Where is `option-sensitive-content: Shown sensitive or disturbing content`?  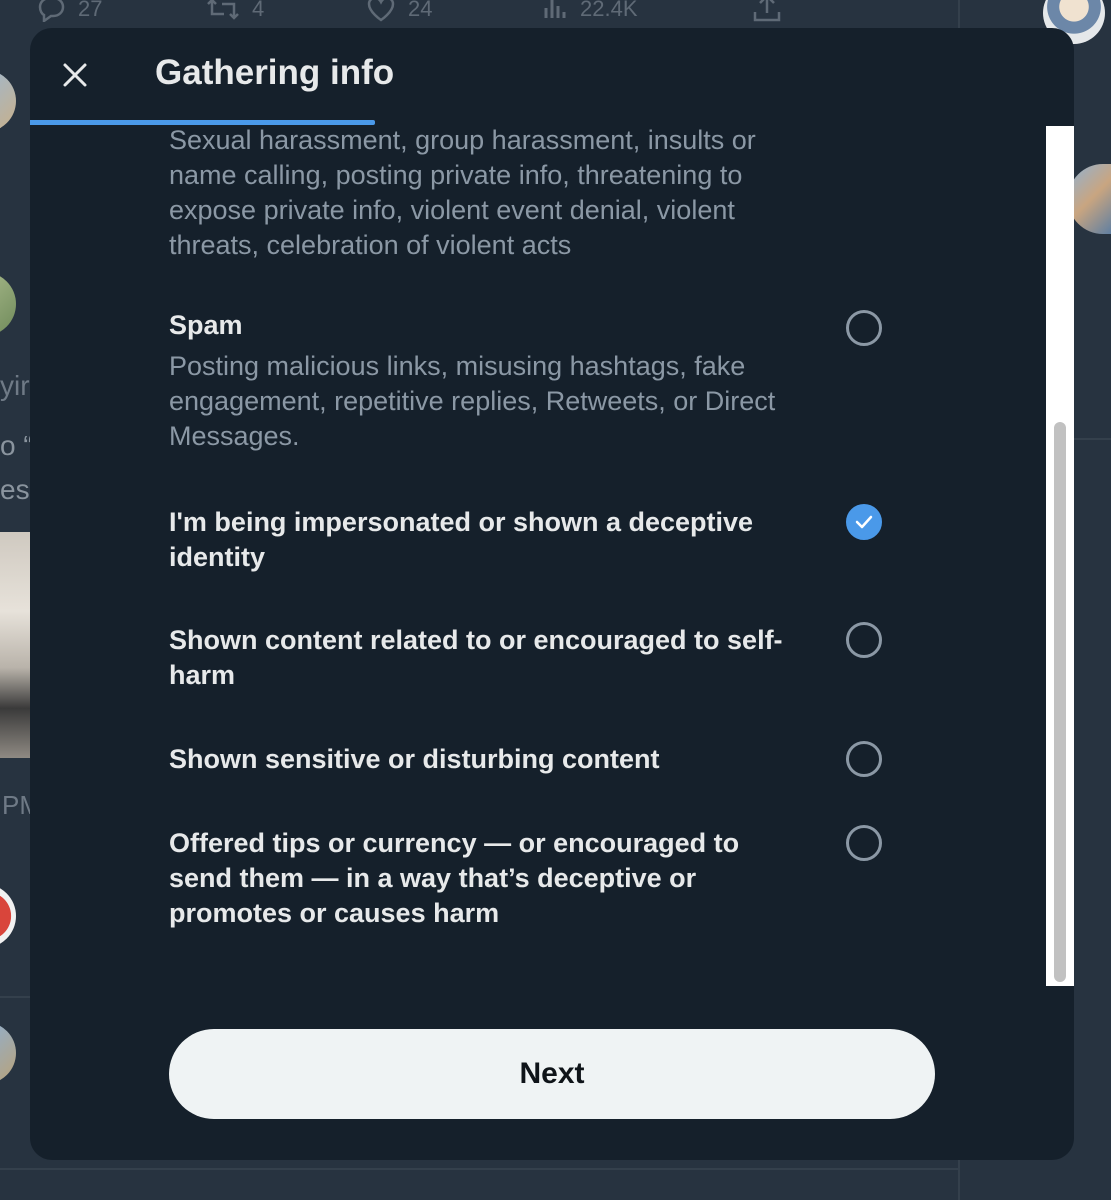
option-sensitive-content: Shown sensitive or disturbing content is located at coordinates (529, 759).